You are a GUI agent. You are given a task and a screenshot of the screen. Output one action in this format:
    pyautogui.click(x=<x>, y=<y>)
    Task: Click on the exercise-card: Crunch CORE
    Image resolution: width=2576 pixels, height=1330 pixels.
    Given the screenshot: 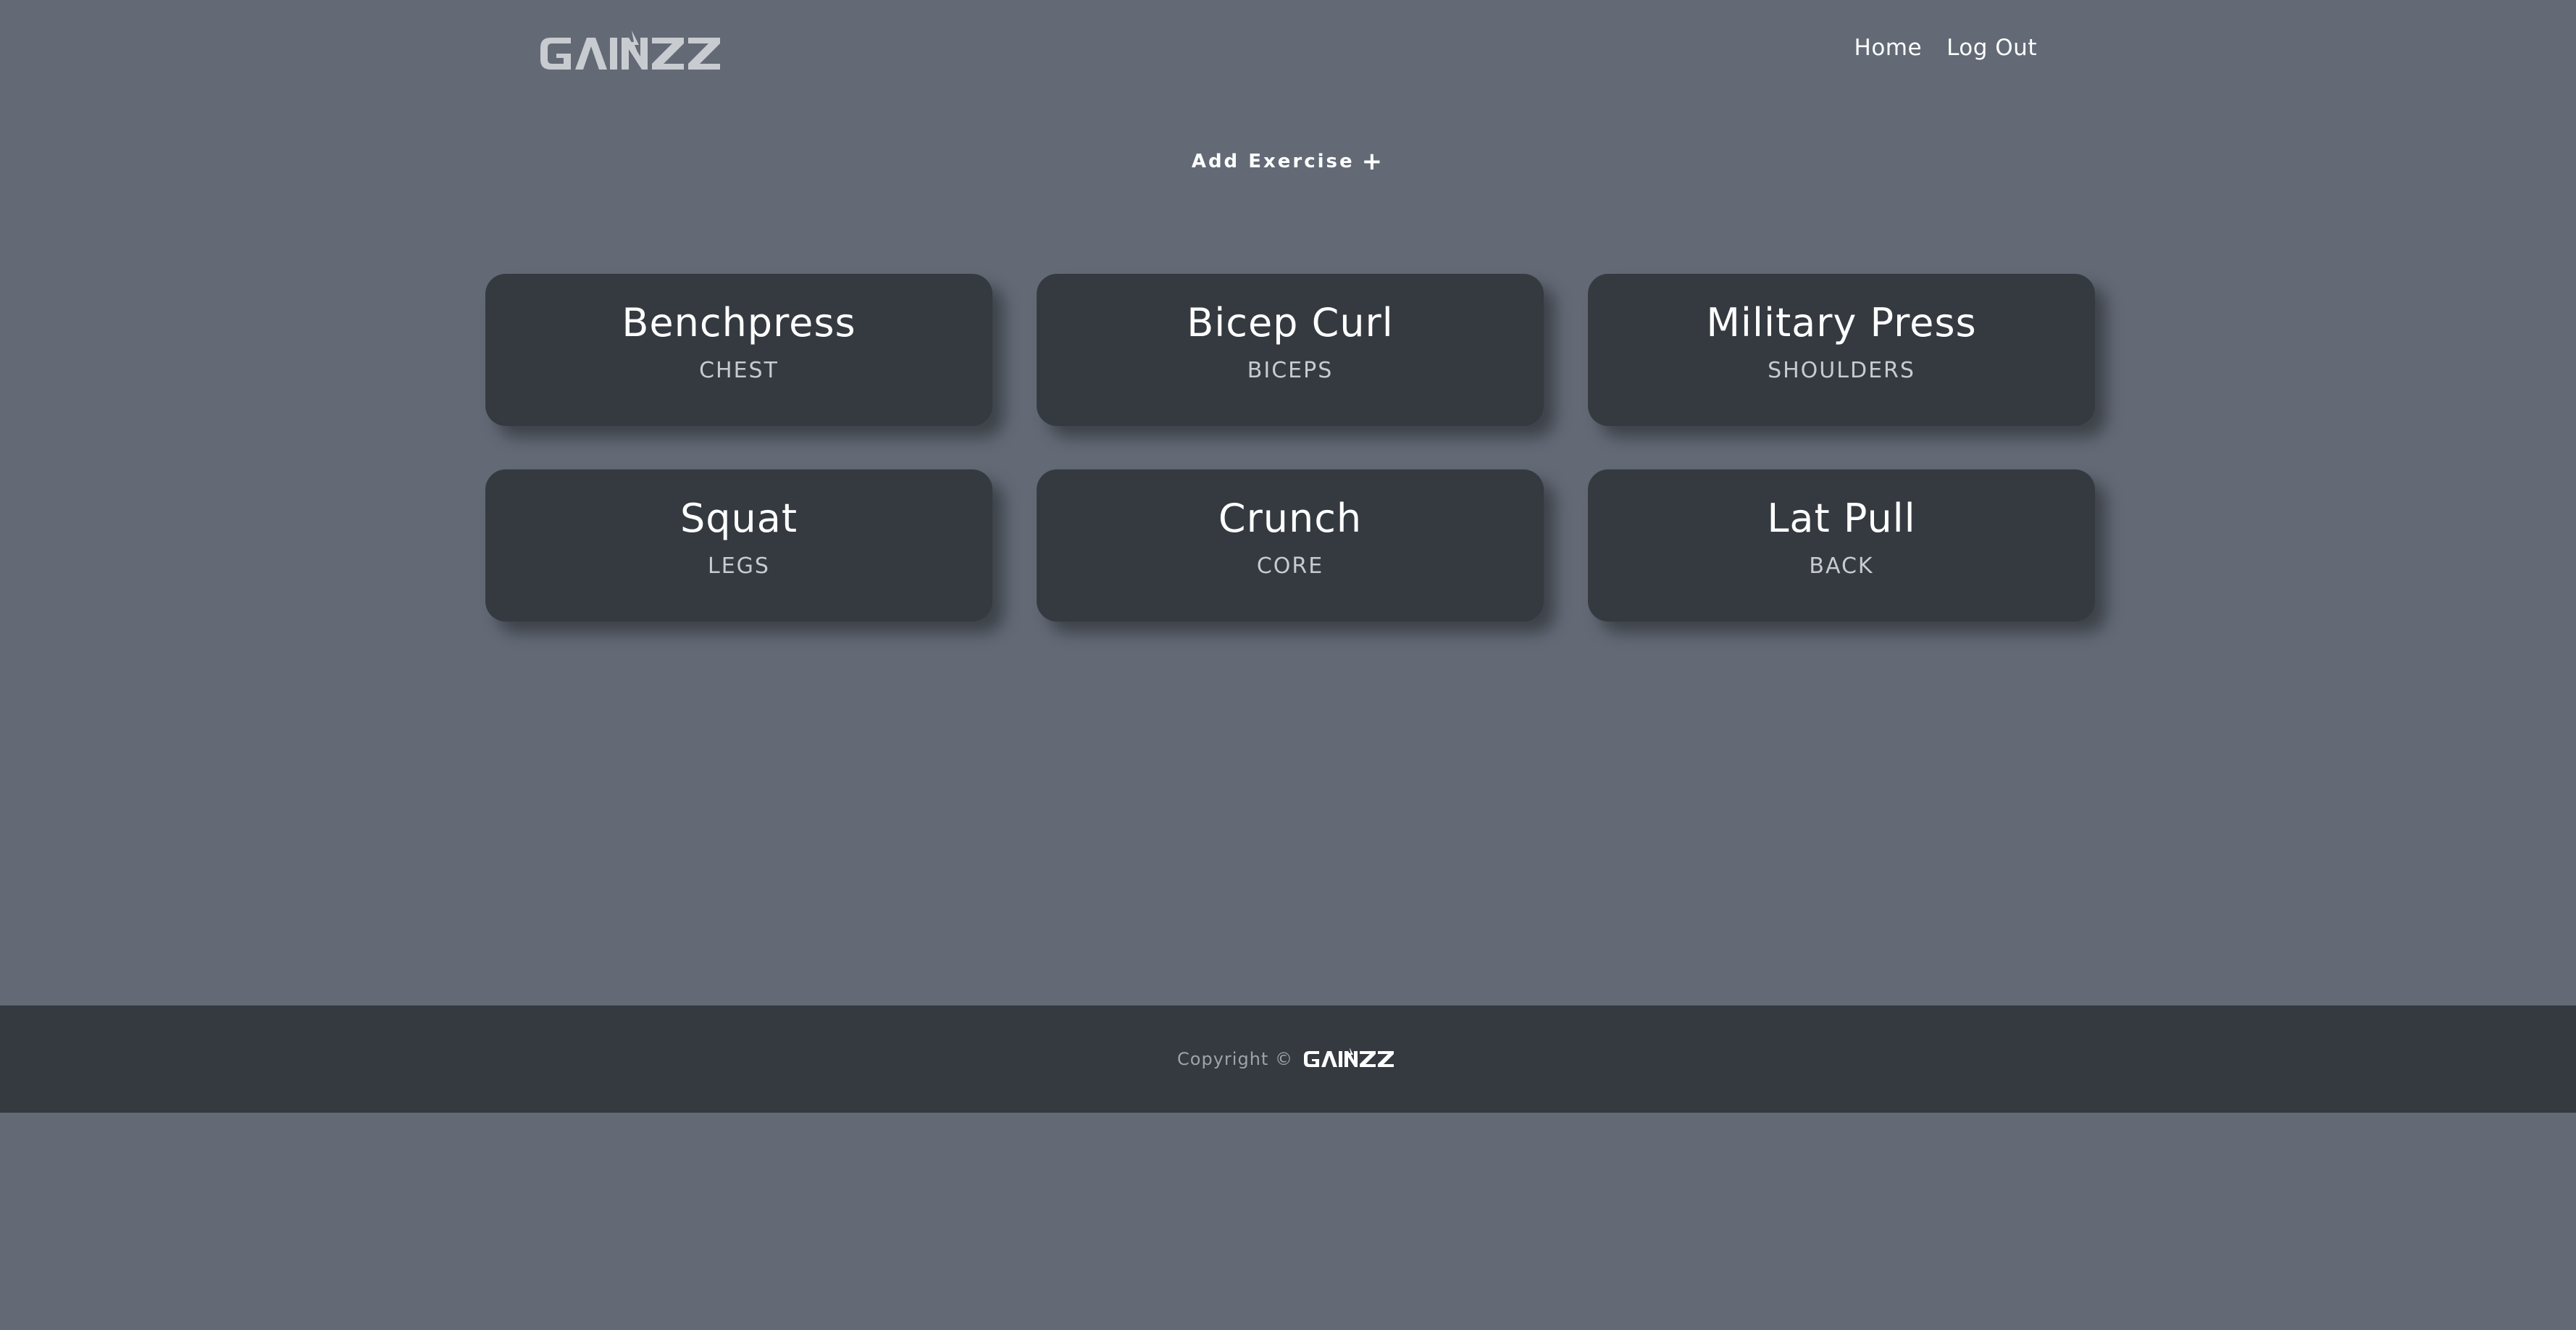 What is the action you would take?
    pyautogui.click(x=1290, y=545)
    